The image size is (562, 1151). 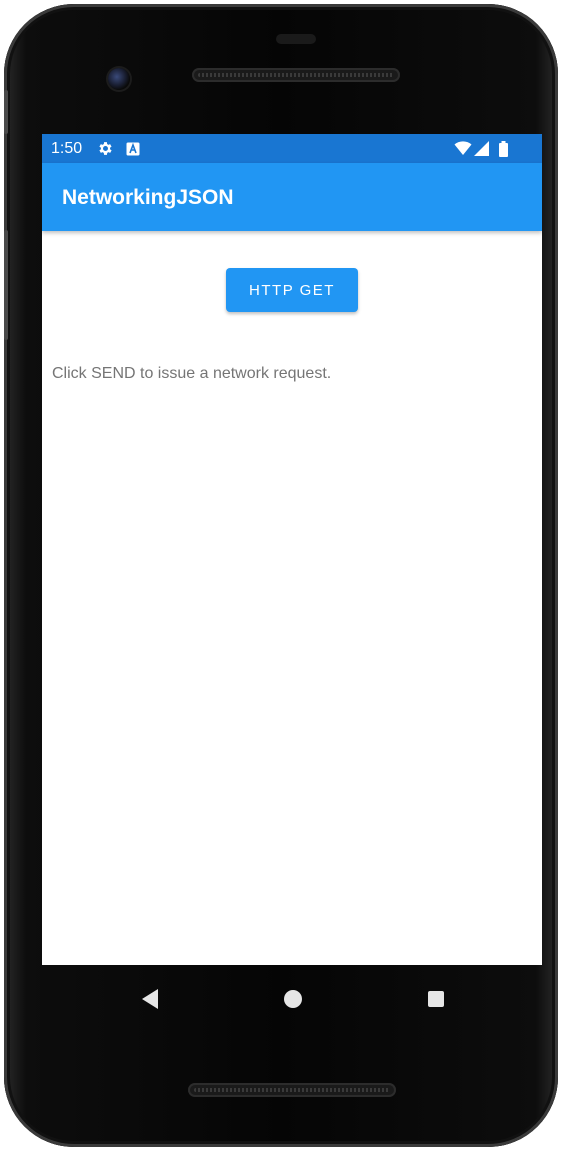 What do you see at coordinates (296, 75) in the screenshot?
I see `earpiece-speaker` at bounding box center [296, 75].